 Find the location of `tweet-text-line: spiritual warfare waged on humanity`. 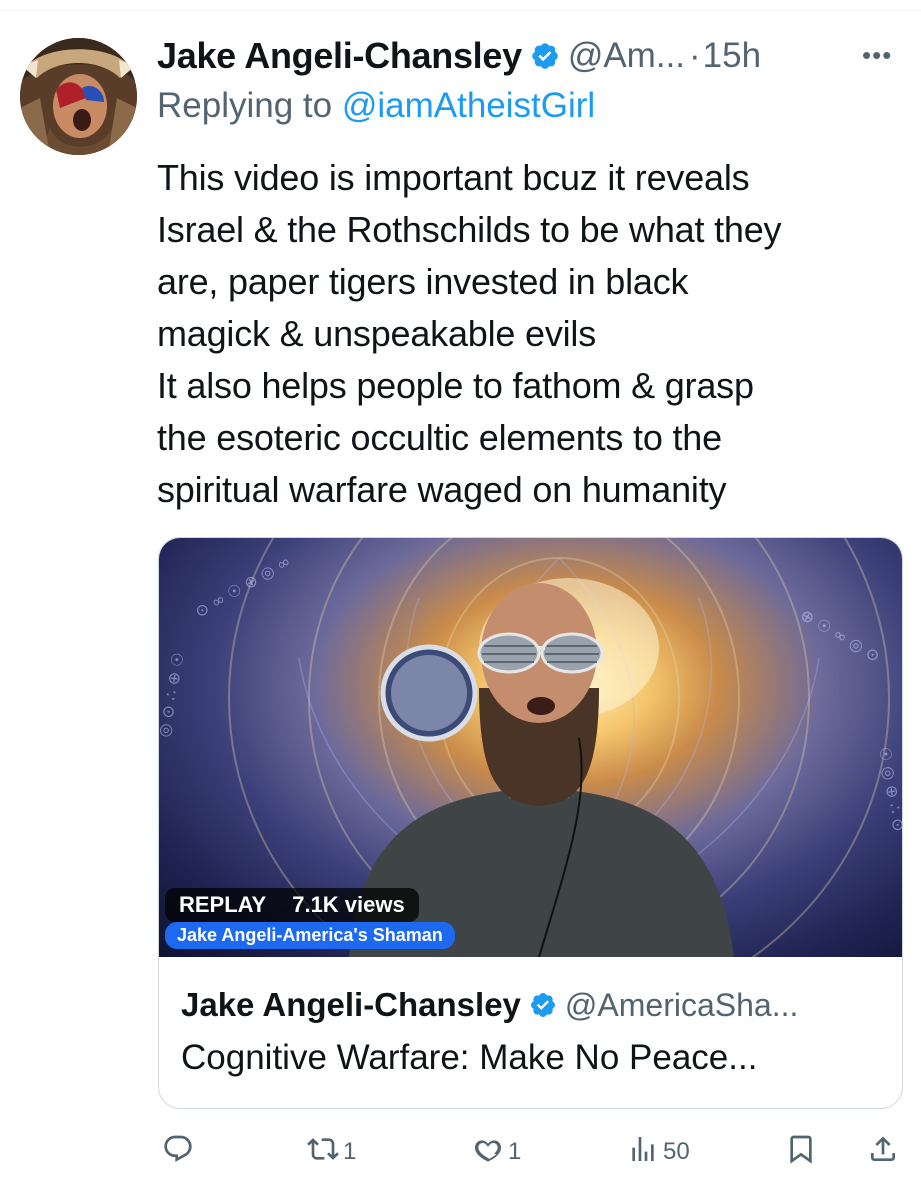

tweet-text-line: spiritual warfare waged on humanity is located at coordinates (442, 489).